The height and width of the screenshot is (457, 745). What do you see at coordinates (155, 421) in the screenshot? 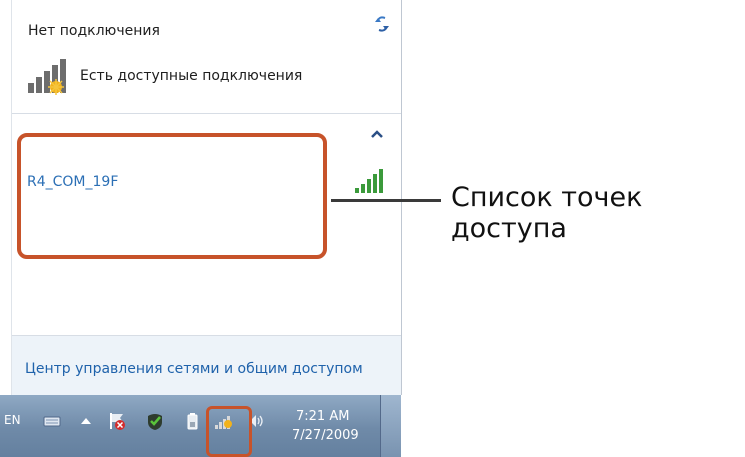
I see `security-icon` at bounding box center [155, 421].